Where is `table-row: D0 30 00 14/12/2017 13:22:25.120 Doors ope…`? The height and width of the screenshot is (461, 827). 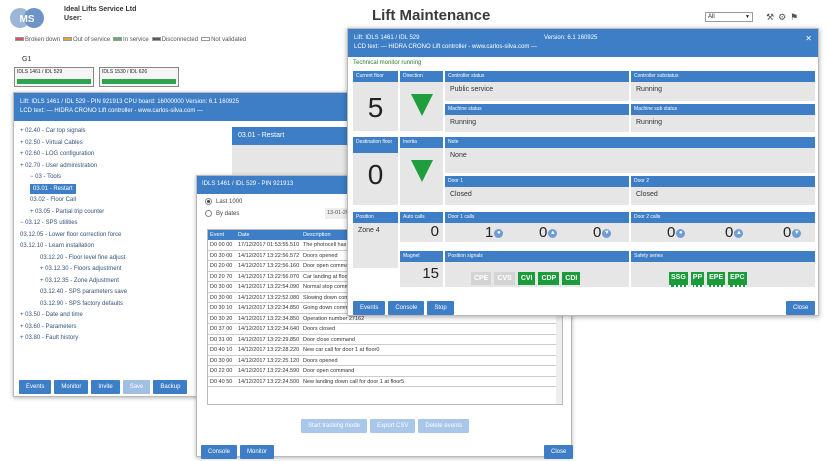 table-row: D0 30 00 14/12/2017 13:22:25.120 Doors ope… is located at coordinates (385, 361).